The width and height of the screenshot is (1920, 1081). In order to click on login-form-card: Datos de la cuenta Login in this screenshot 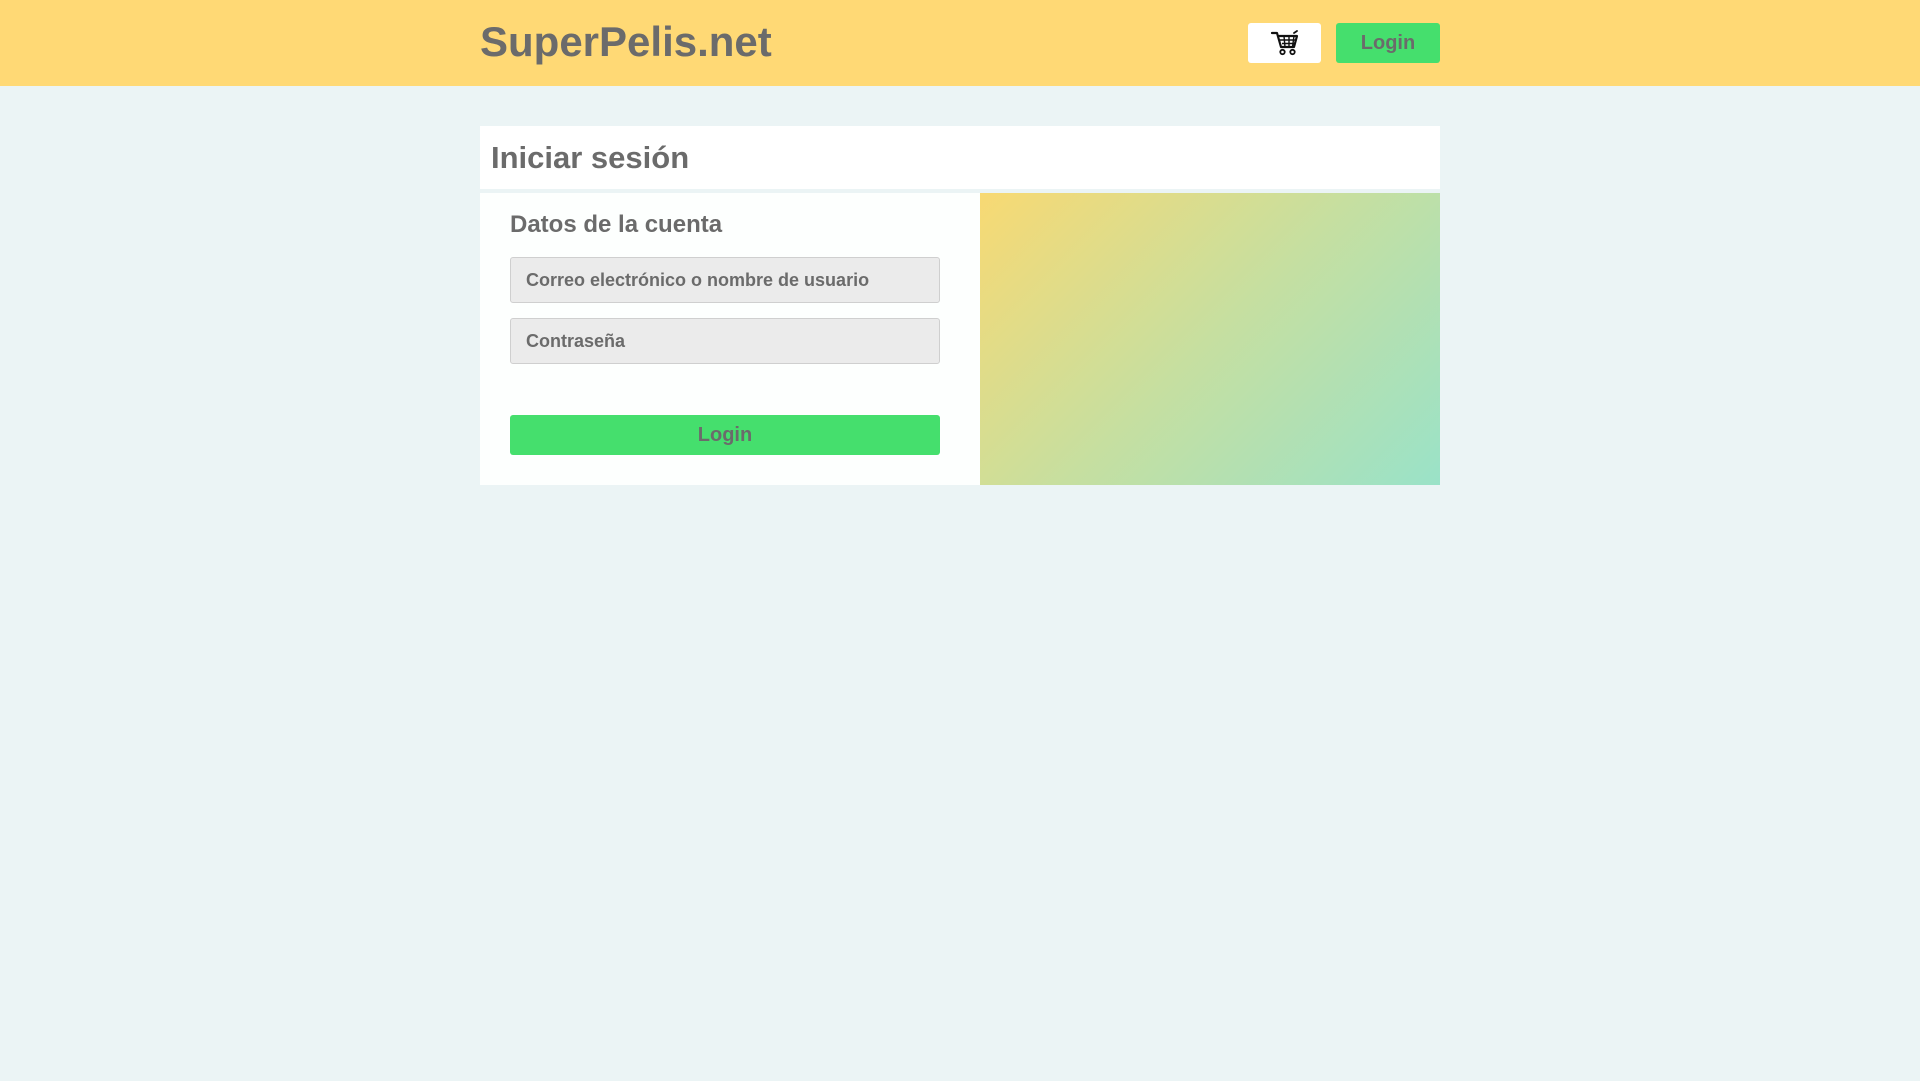, I will do `click(730, 339)`.